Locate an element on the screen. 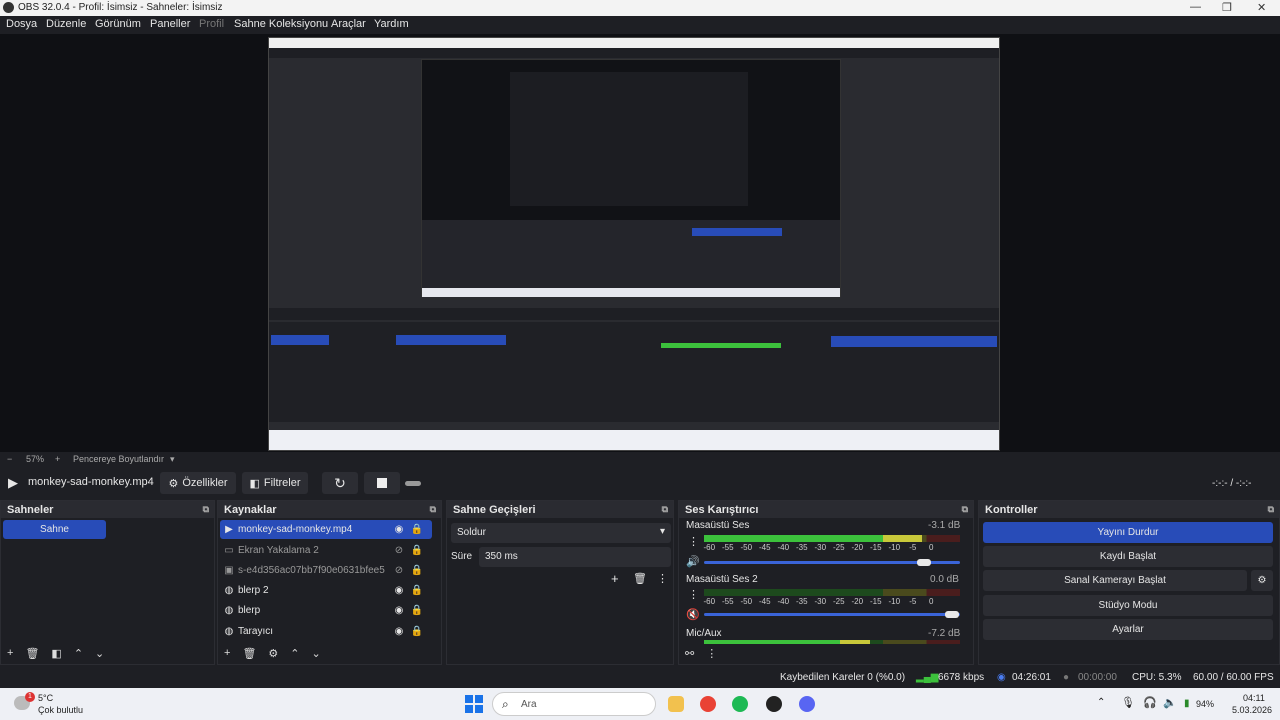  close-icon: ✕ is located at coordinates (1261, 7).